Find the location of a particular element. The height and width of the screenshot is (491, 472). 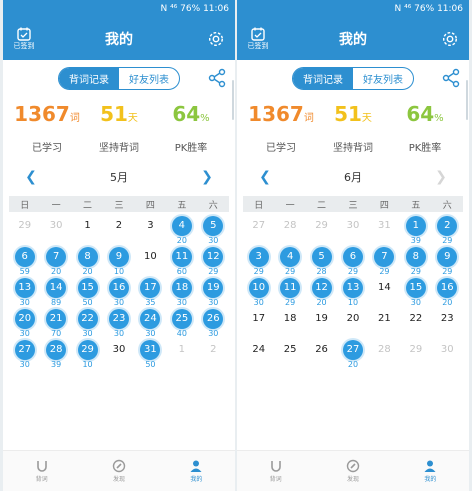

calendar-day: 27 20 is located at coordinates (352, 353).